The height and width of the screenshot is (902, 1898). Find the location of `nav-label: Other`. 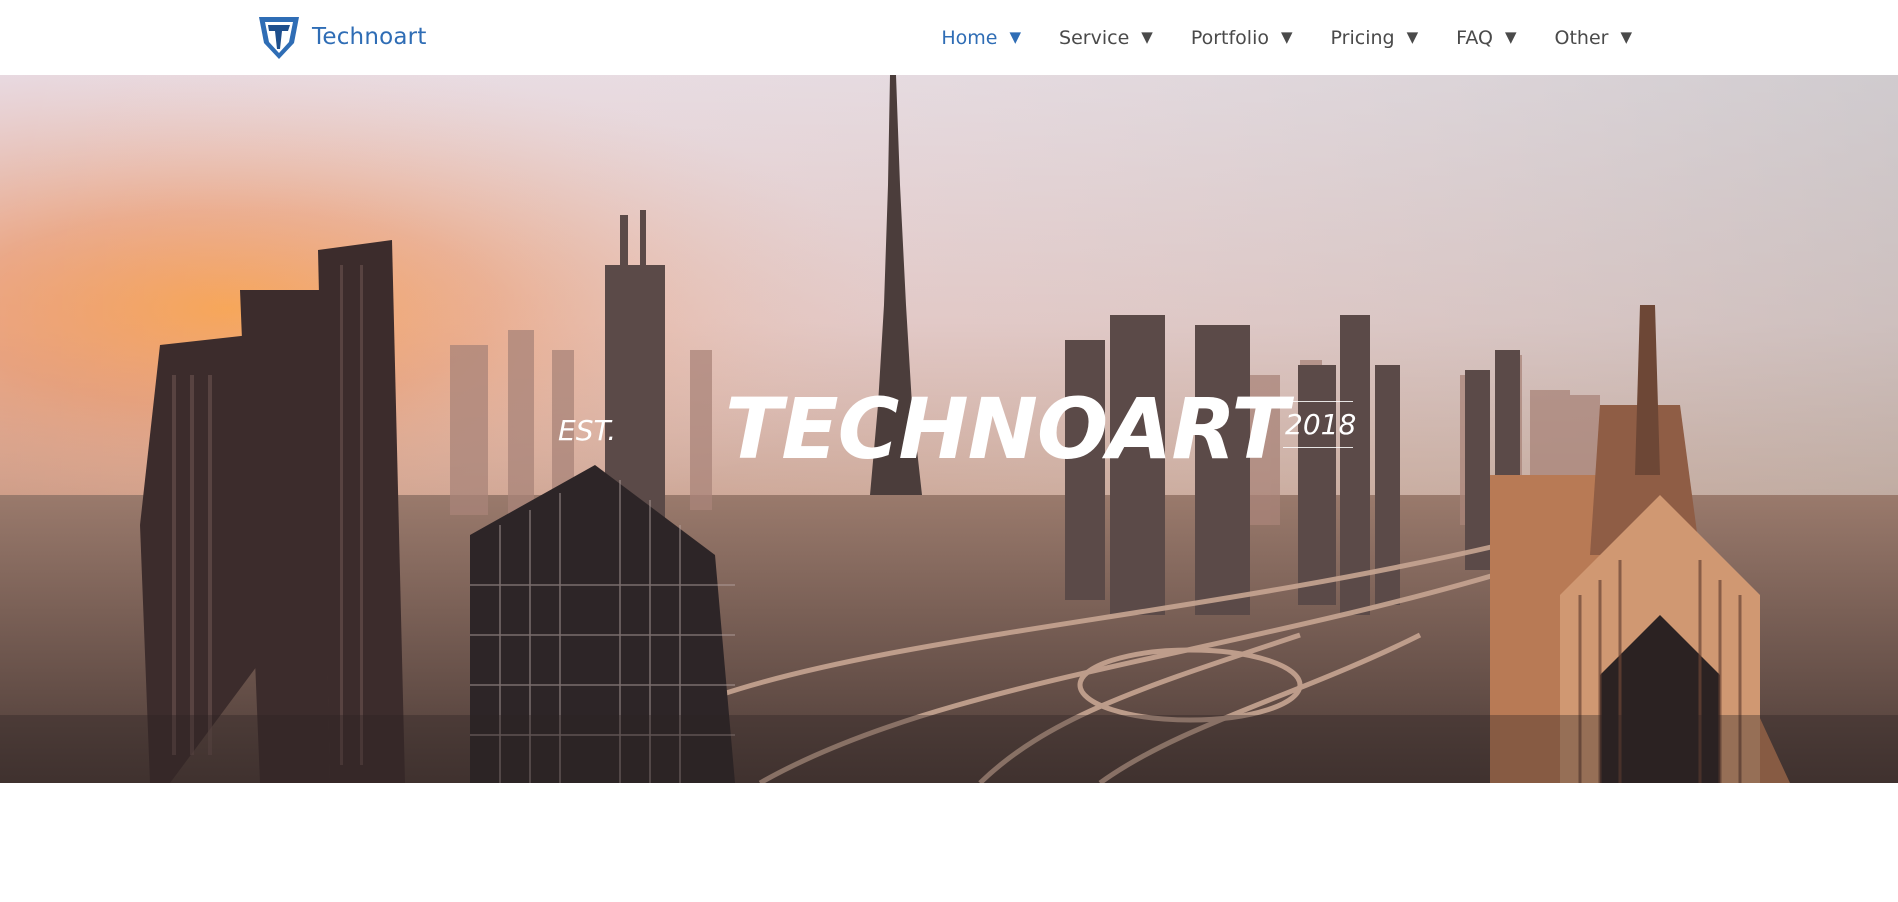

nav-label: Other is located at coordinates (1581, 37).